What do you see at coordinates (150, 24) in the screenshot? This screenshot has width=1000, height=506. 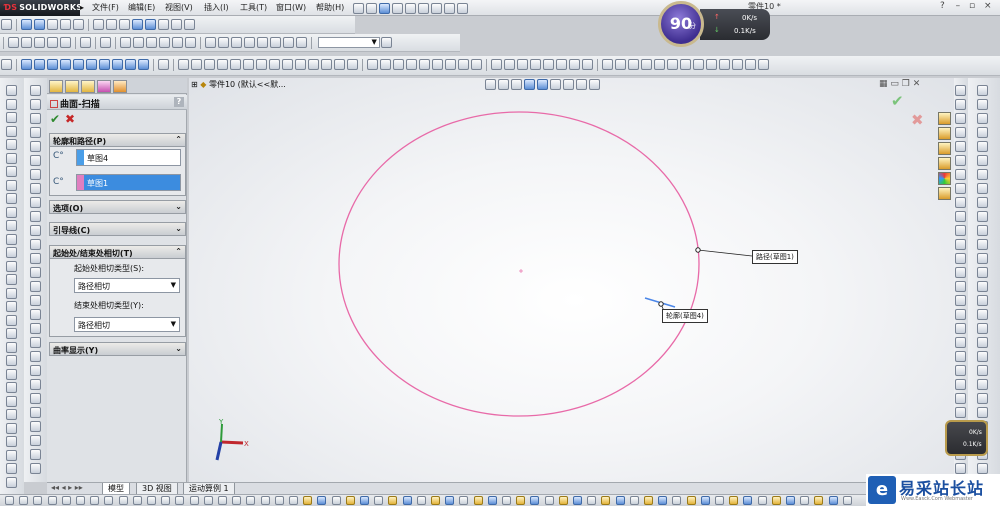 I see `shaded-icon` at bounding box center [150, 24].